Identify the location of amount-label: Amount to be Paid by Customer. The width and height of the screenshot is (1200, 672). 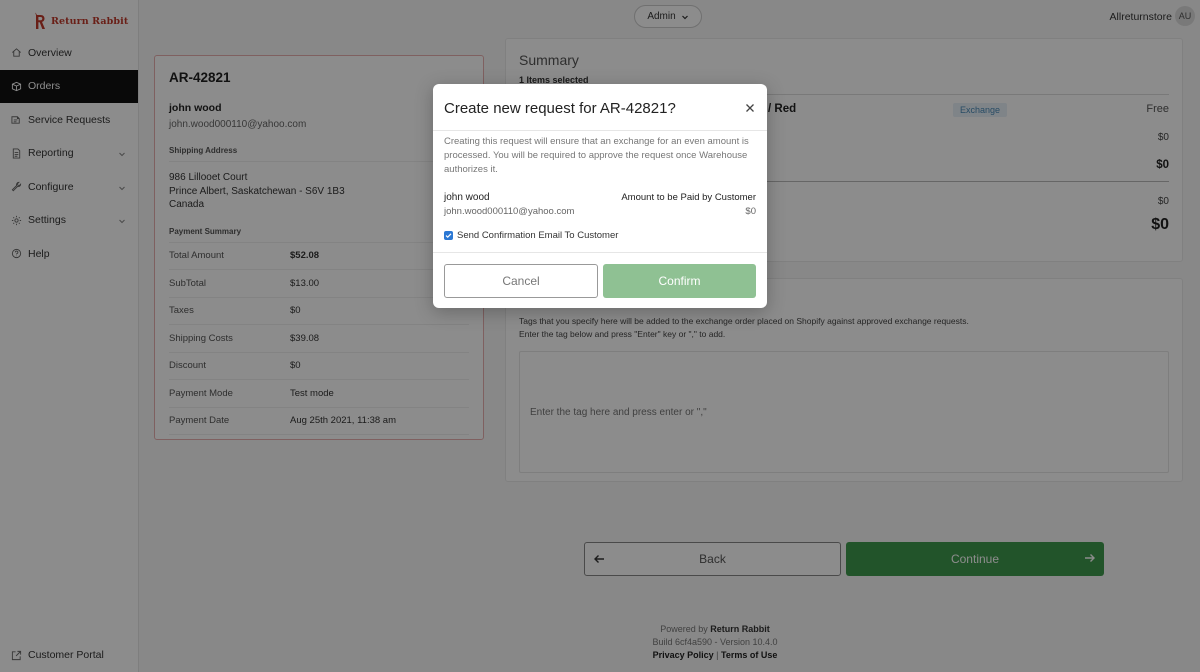
(688, 197).